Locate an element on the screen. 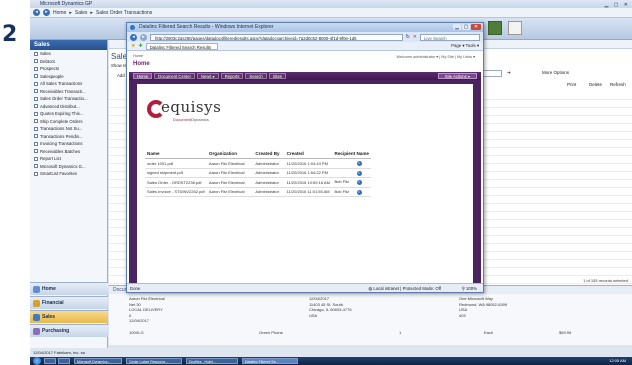 The height and width of the screenshot is (365, 632). nav-reports: Reports is located at coordinates (232, 76).